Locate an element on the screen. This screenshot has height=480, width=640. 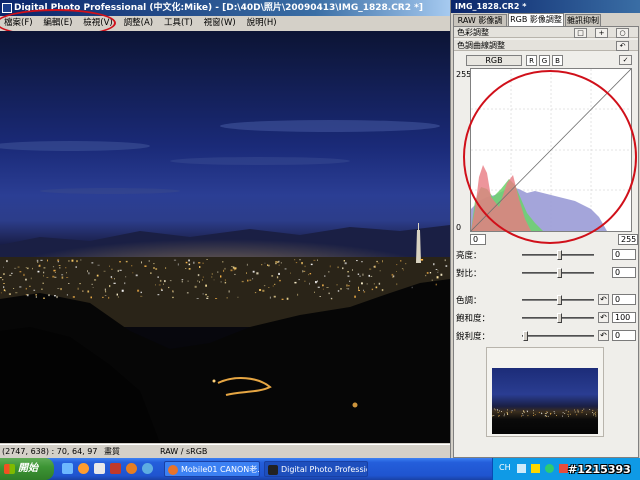
tone-curve-reset-icon: ↶ is located at coordinates (622, 46).